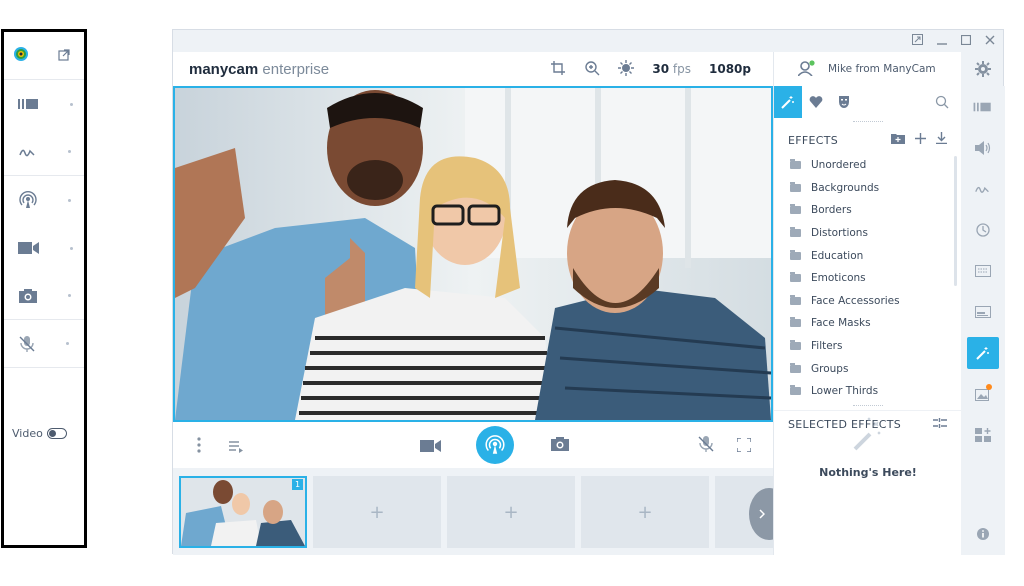 This screenshot has height=586, width=1024. Describe the element at coordinates (983, 271) in the screenshot. I see `rail-keyboard-button` at that location.